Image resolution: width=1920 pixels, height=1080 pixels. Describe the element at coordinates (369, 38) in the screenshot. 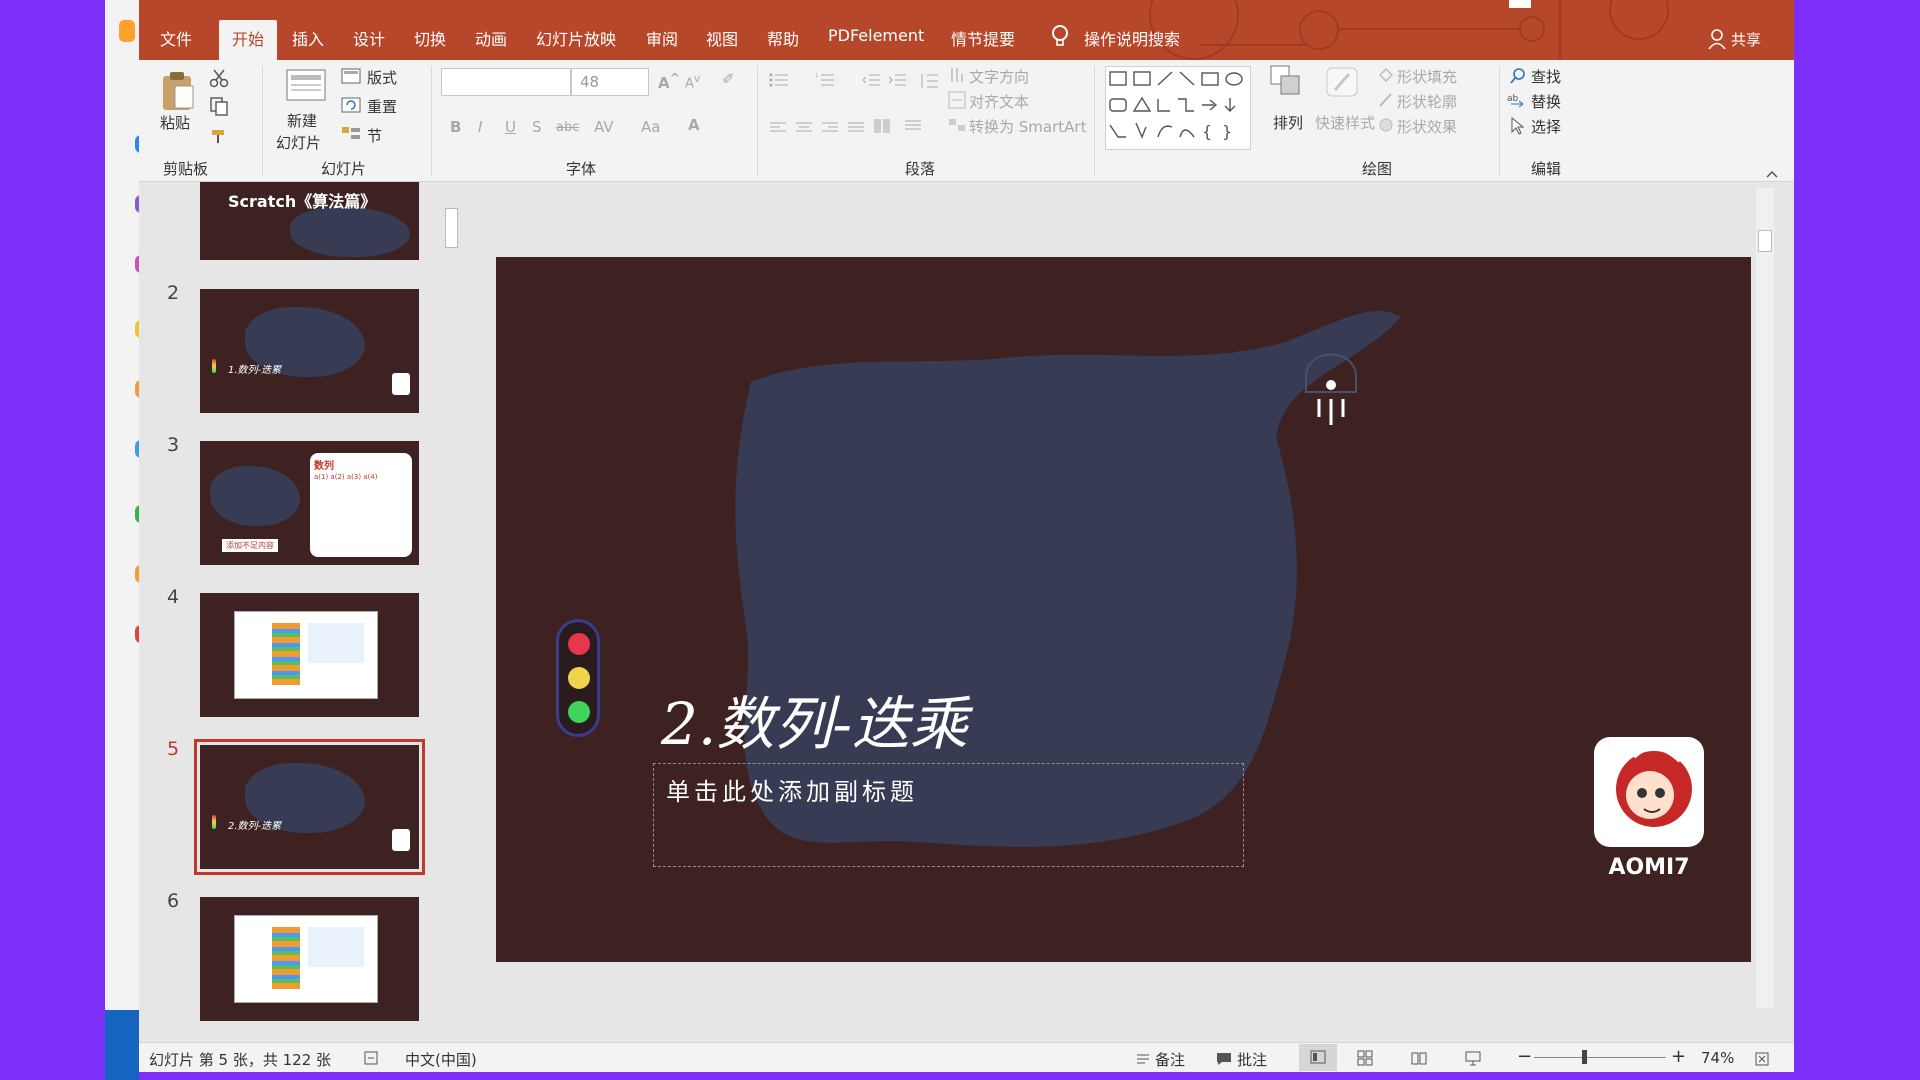

I see `tab-design: 设计` at that location.